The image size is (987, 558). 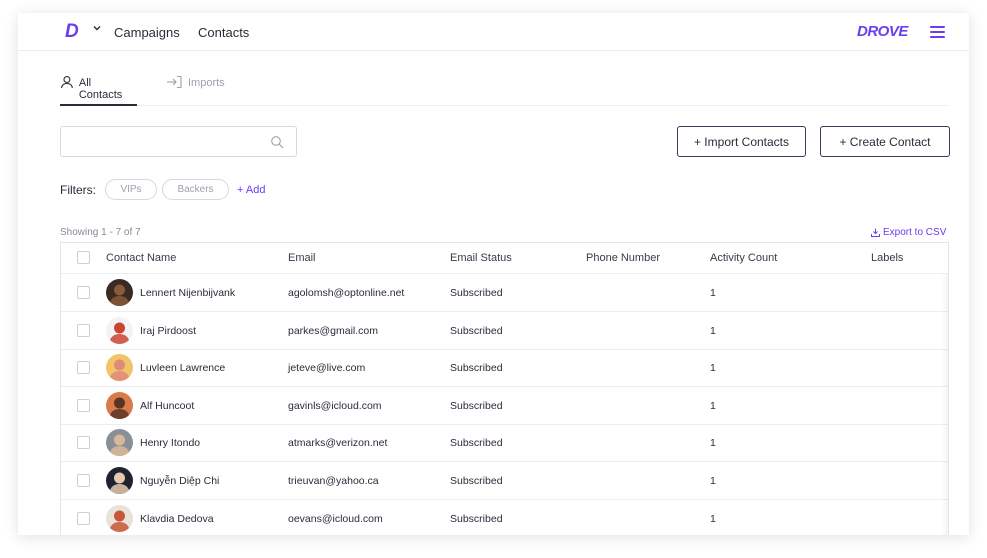 I want to click on column-header-phone-number: Phone Number, so click(x=623, y=258).